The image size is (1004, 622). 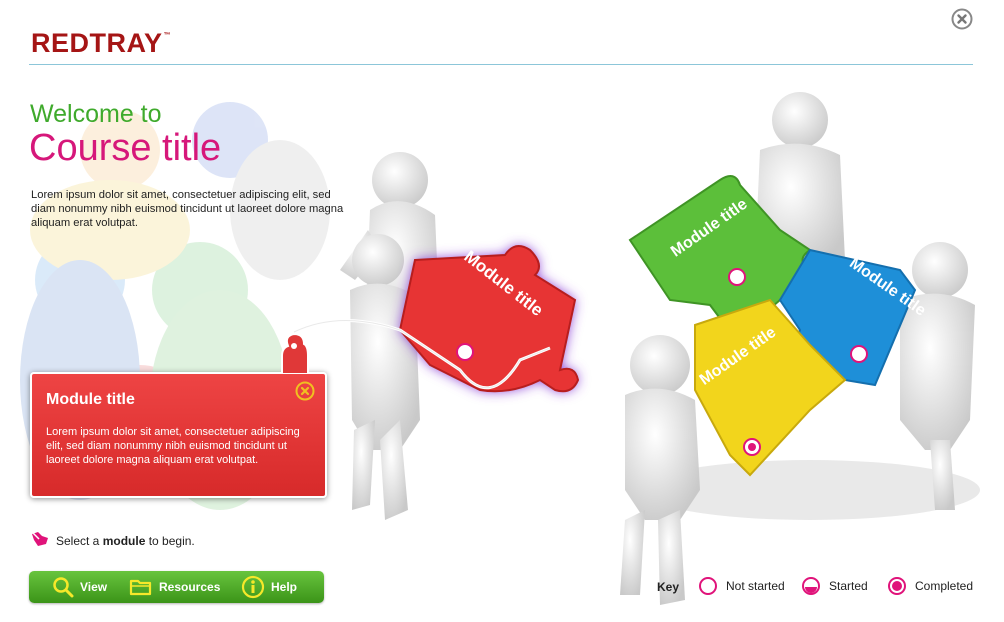 I want to click on view-button: View, so click(x=79, y=587).